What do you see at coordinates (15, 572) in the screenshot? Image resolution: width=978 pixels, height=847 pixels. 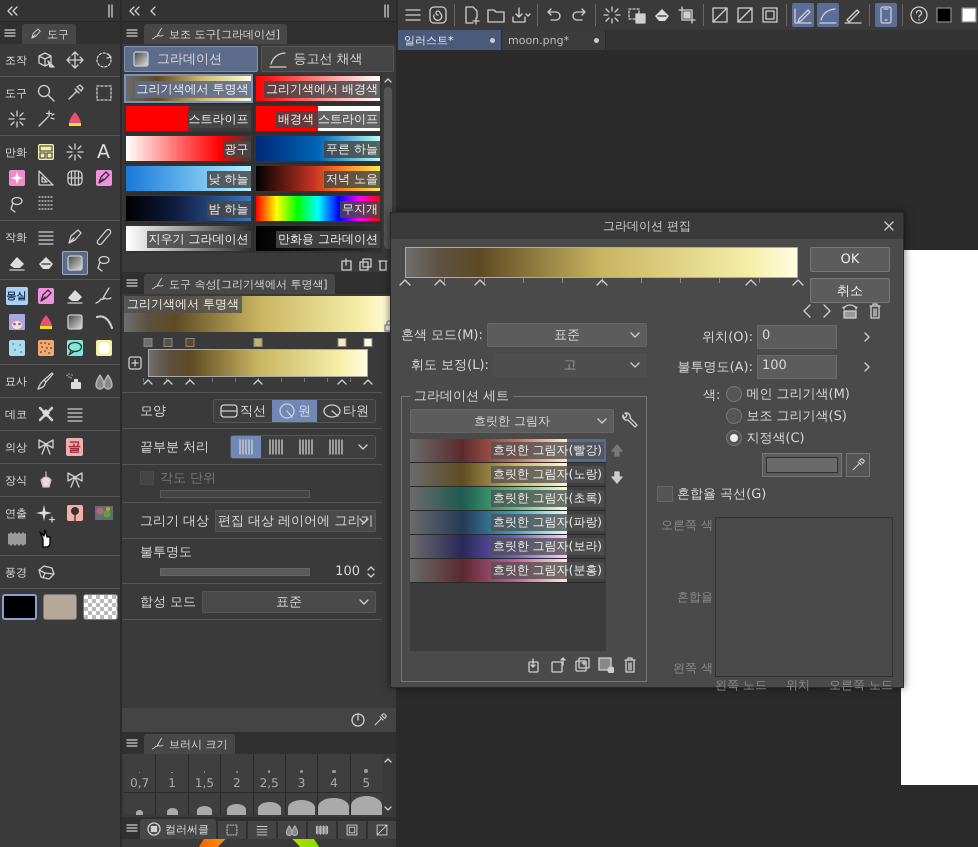 I see `group-label: 풍경` at bounding box center [15, 572].